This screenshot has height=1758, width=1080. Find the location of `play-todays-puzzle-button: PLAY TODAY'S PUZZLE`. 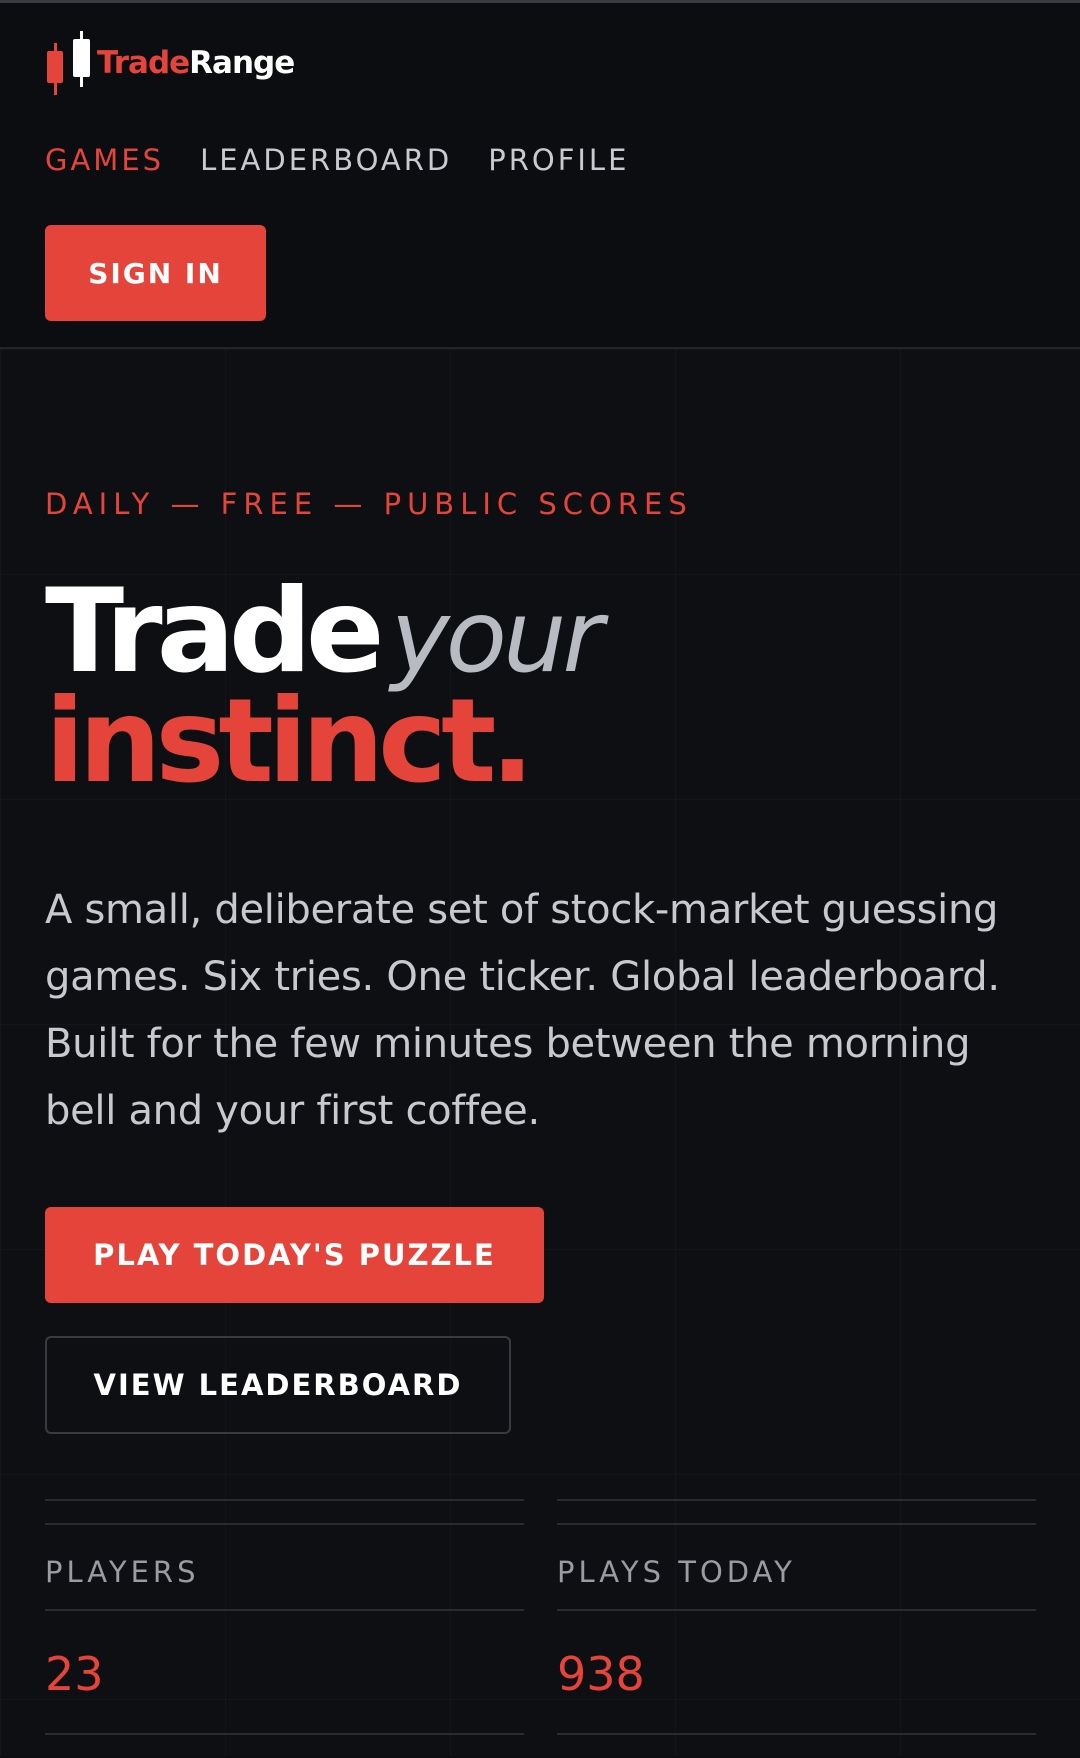

play-todays-puzzle-button: PLAY TODAY'S PUZZLE is located at coordinates (294, 1255).